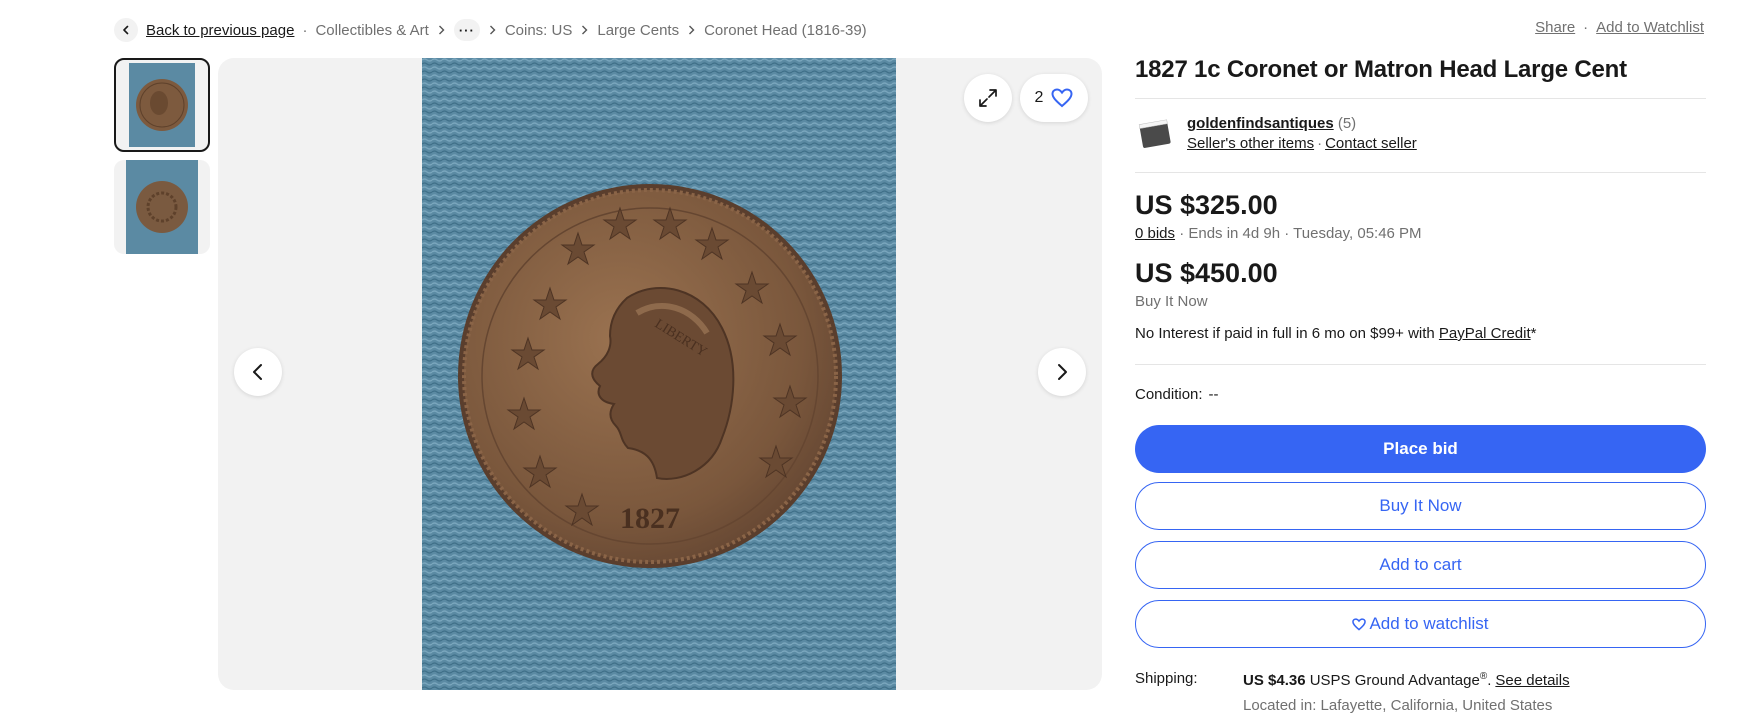 The height and width of the screenshot is (723, 1759). I want to click on buy-it-now-price: US $450.00, so click(1206, 273).